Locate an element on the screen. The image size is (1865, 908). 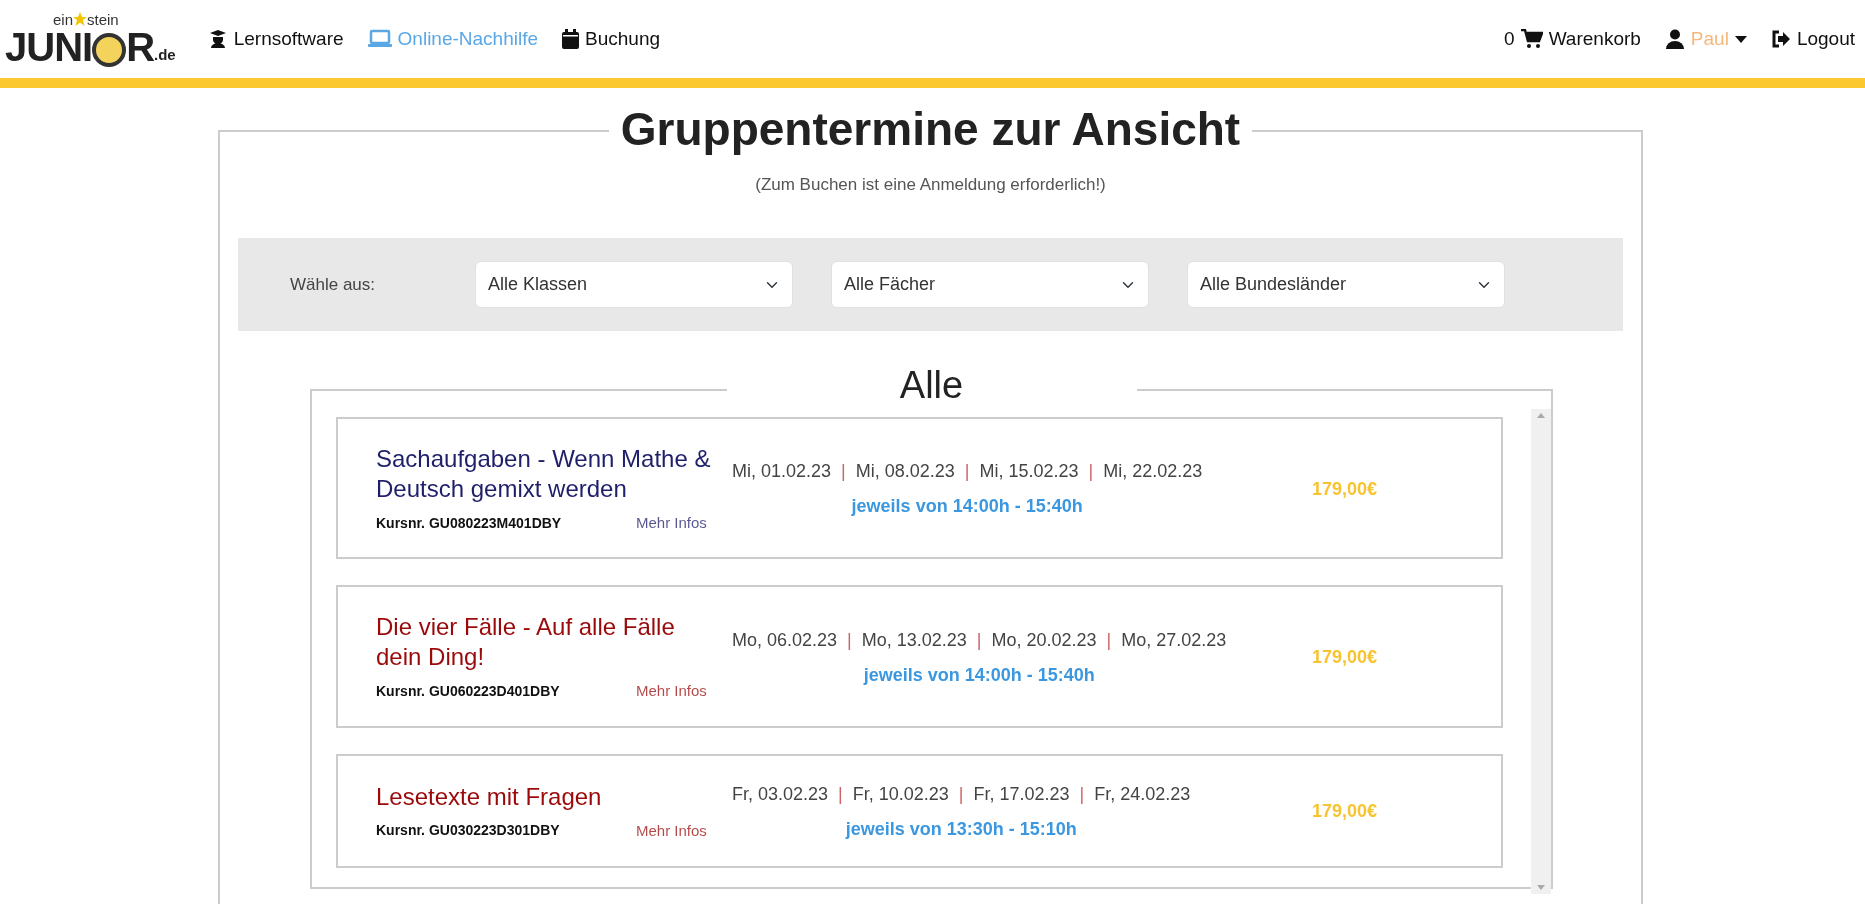
course-date: Mo, 20.02.23 is located at coordinates (1044, 640).